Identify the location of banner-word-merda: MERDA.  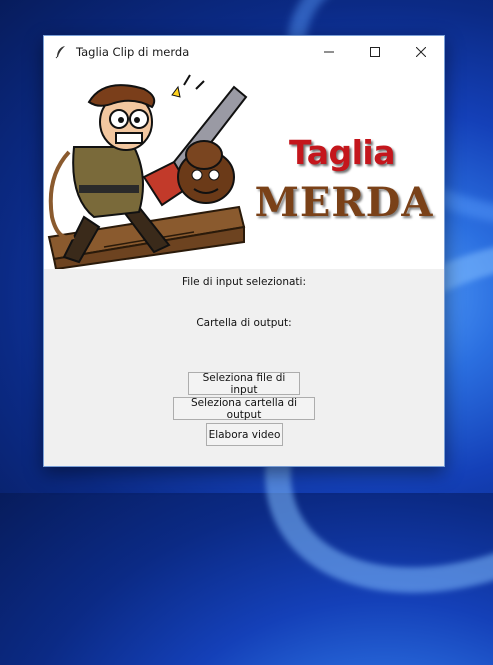
(344, 202).